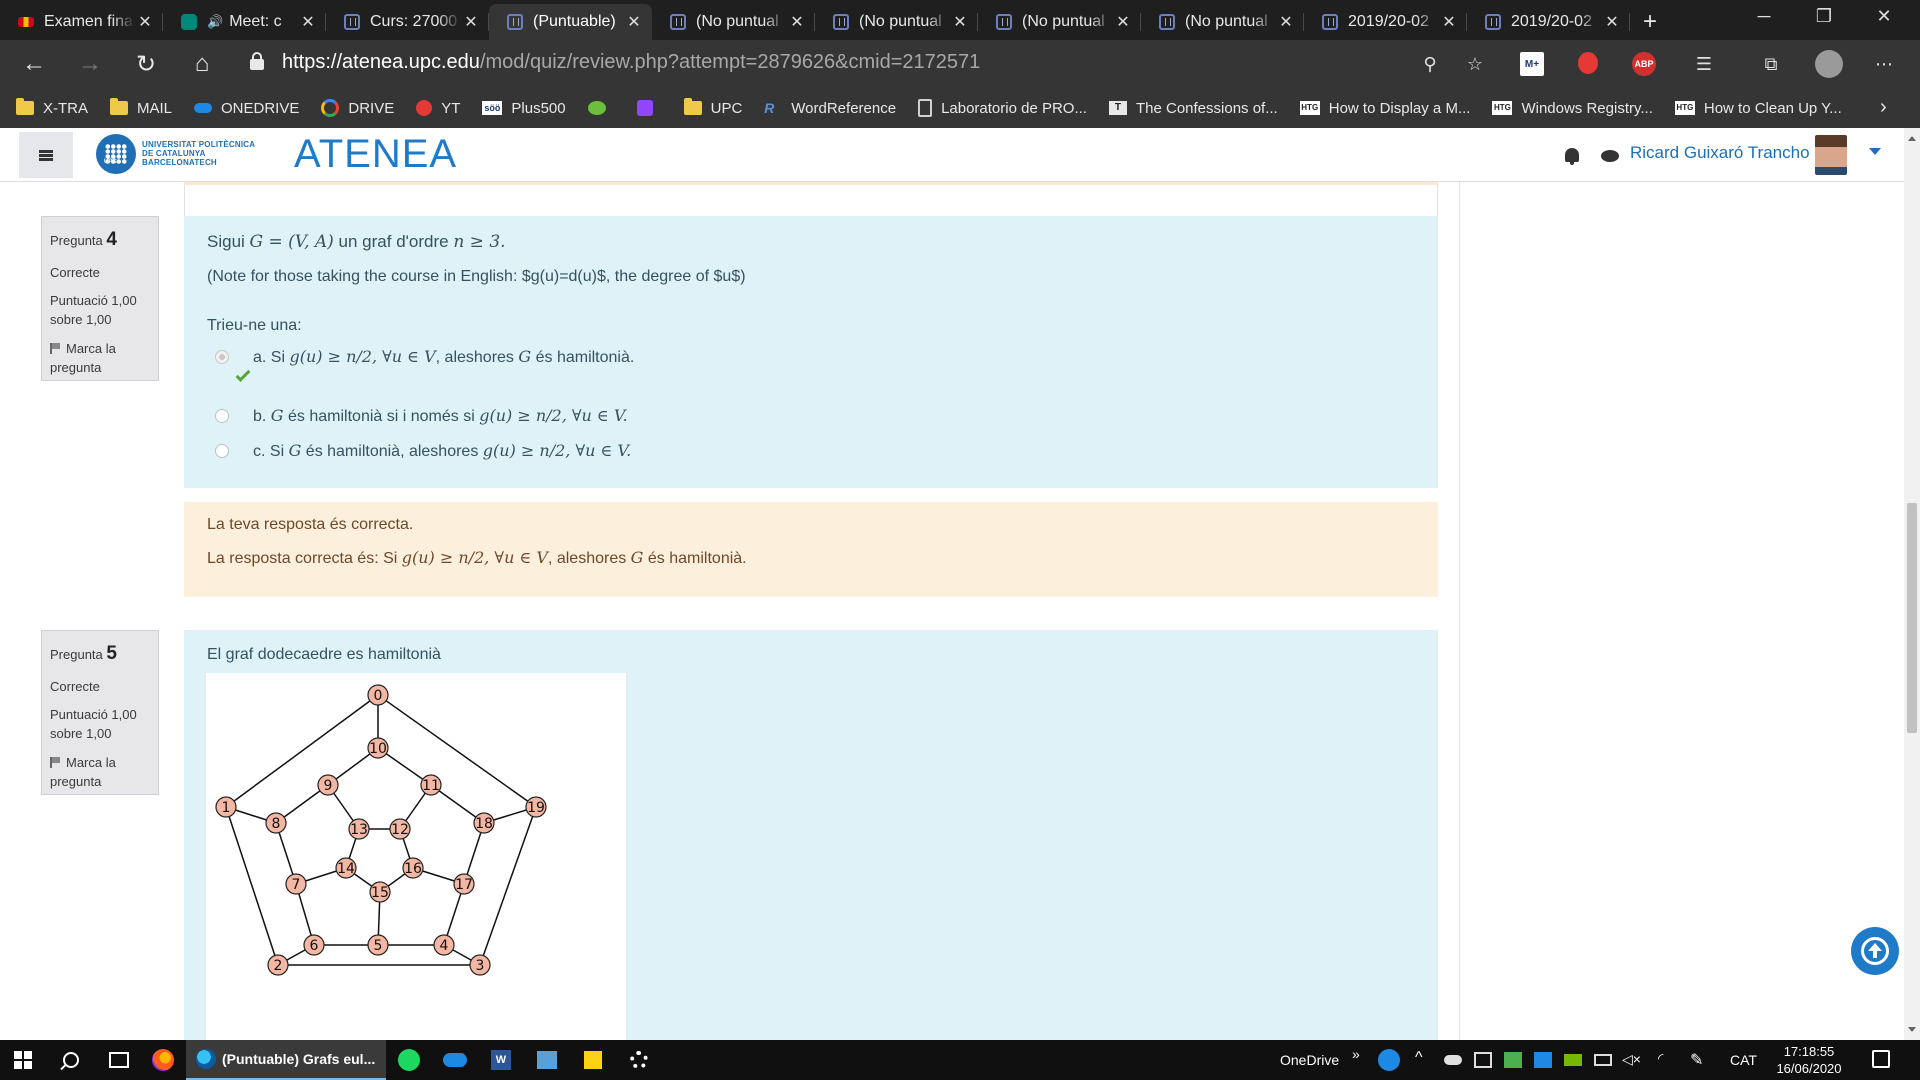 The height and width of the screenshot is (1080, 1920). I want to click on abp-extension-icon: ABP, so click(1644, 64).